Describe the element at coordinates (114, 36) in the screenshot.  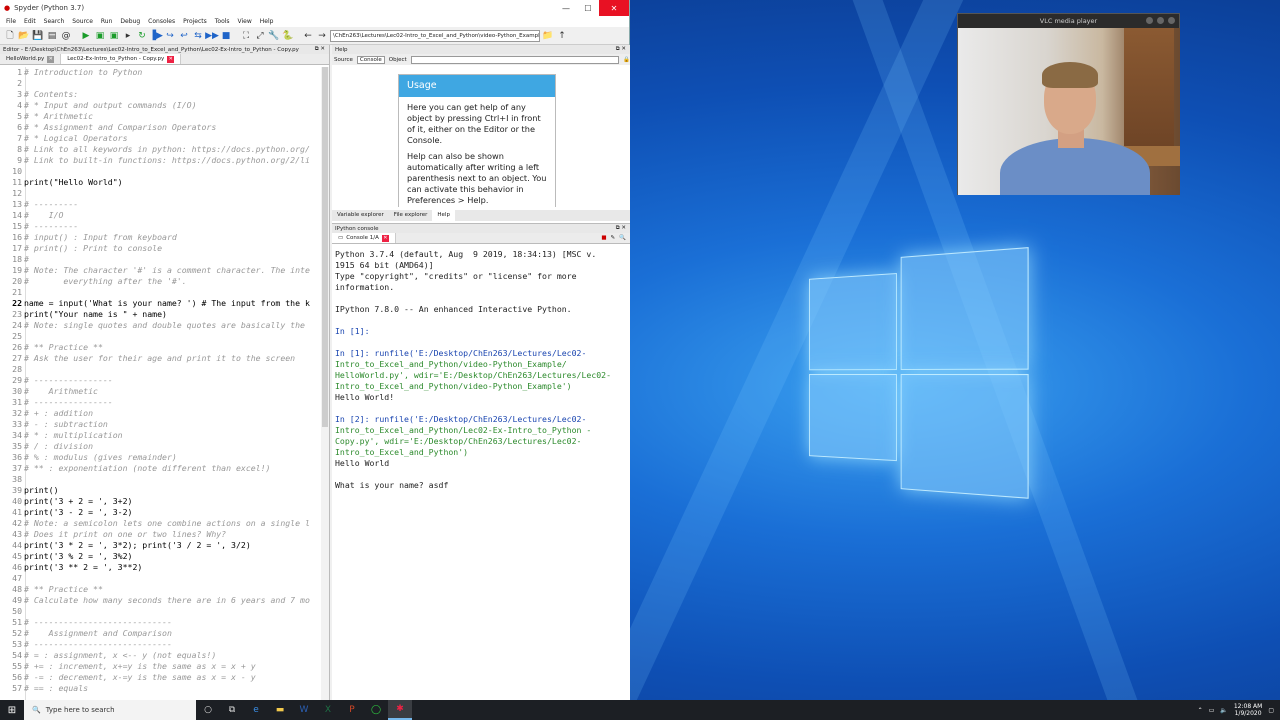
I see `run-cell-advance-icon: ▣` at that location.